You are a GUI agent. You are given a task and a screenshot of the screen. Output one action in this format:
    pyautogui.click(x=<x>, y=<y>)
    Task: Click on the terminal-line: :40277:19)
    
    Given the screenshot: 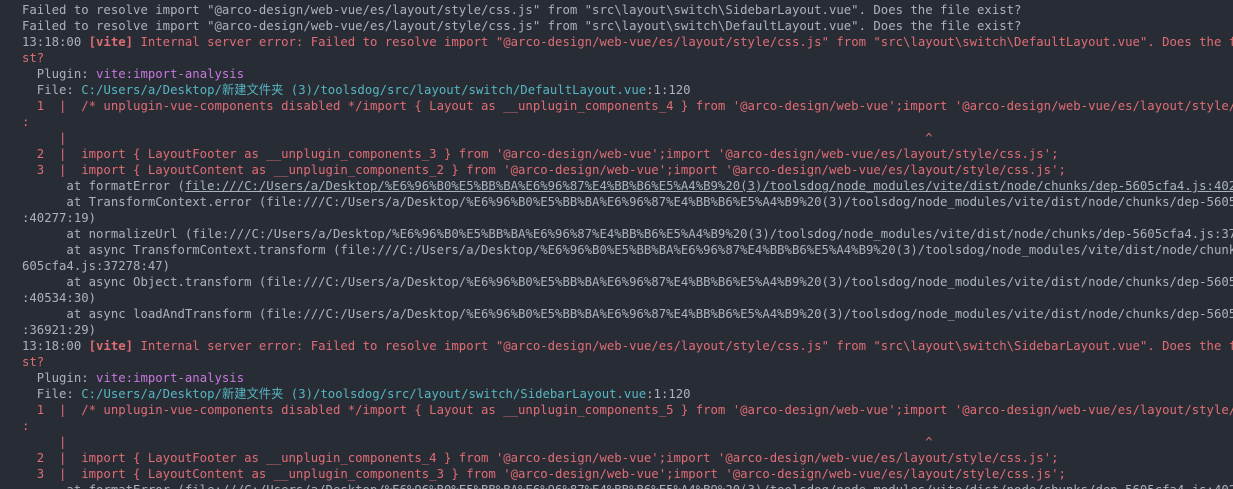 What is the action you would take?
    pyautogui.click(x=627, y=218)
    